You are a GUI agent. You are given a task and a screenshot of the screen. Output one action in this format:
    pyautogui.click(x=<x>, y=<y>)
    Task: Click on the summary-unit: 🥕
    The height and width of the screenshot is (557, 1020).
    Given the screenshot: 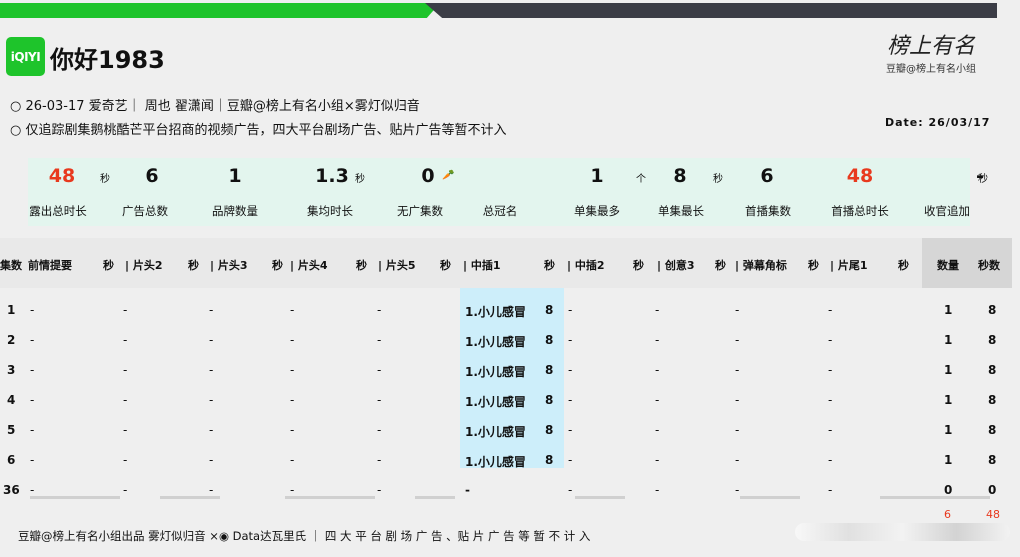 What is the action you would take?
    pyautogui.click(x=448, y=175)
    